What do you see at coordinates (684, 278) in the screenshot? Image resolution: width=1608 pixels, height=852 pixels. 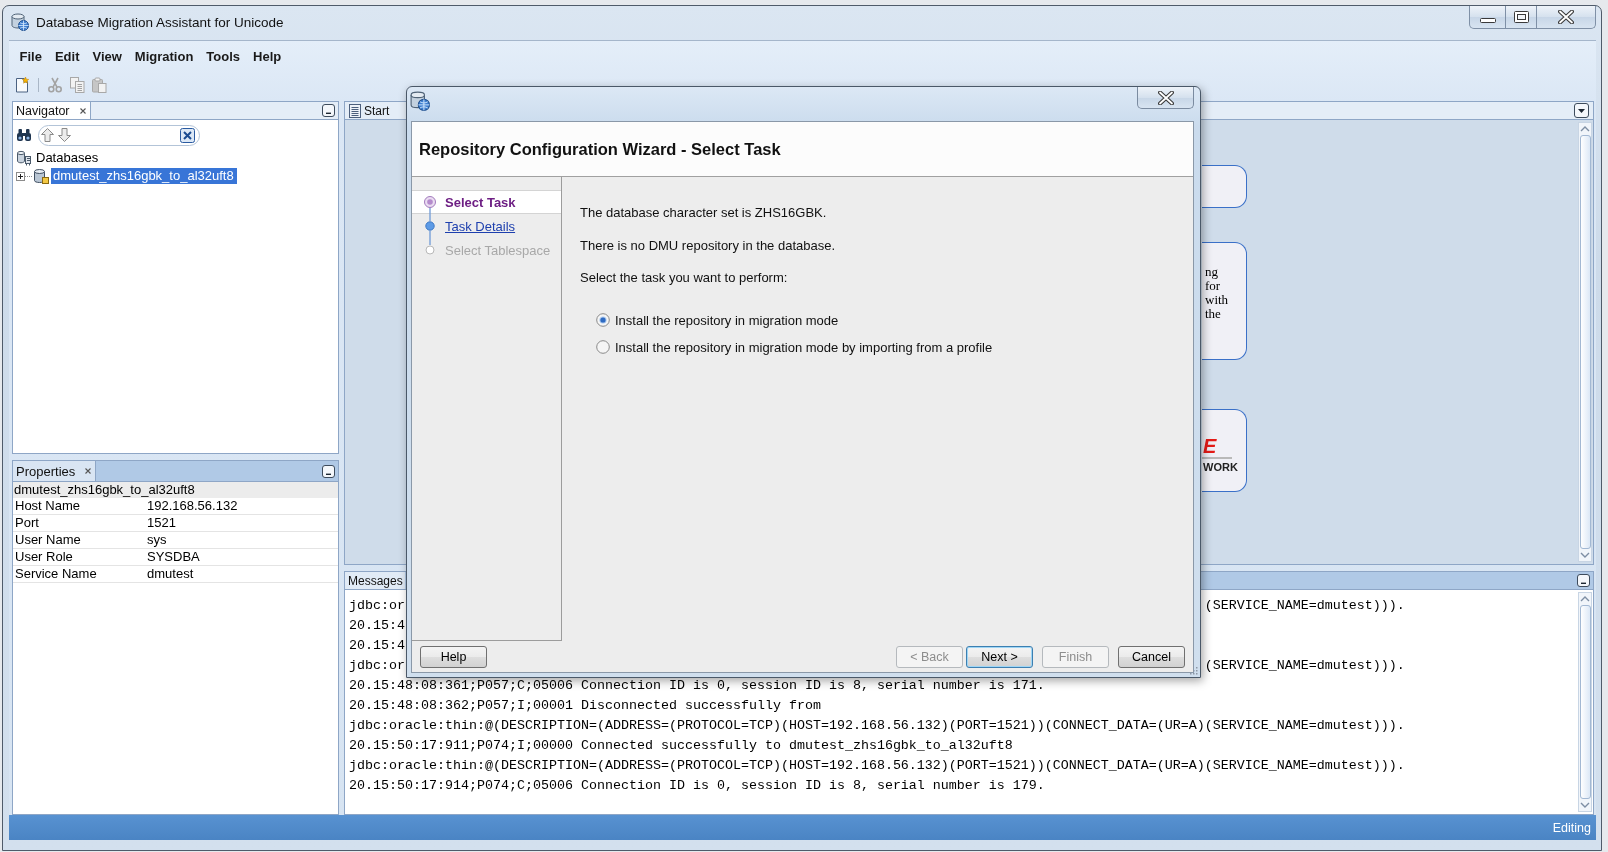 I see `dialog-text: Select the task you want to perform:` at bounding box center [684, 278].